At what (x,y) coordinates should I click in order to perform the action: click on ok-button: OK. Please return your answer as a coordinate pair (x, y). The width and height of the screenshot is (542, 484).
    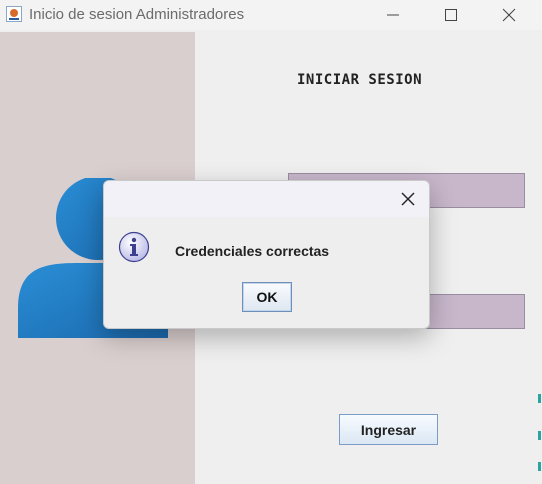
    Looking at the image, I should click on (267, 297).